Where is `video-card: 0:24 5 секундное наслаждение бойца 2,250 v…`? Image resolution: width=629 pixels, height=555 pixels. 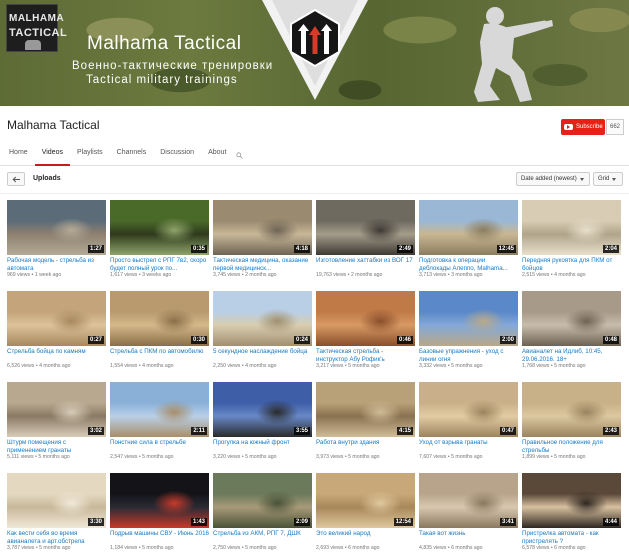 video-card: 0:24 5 секундное наслаждение бойца 2,250 v… is located at coordinates (262, 336).